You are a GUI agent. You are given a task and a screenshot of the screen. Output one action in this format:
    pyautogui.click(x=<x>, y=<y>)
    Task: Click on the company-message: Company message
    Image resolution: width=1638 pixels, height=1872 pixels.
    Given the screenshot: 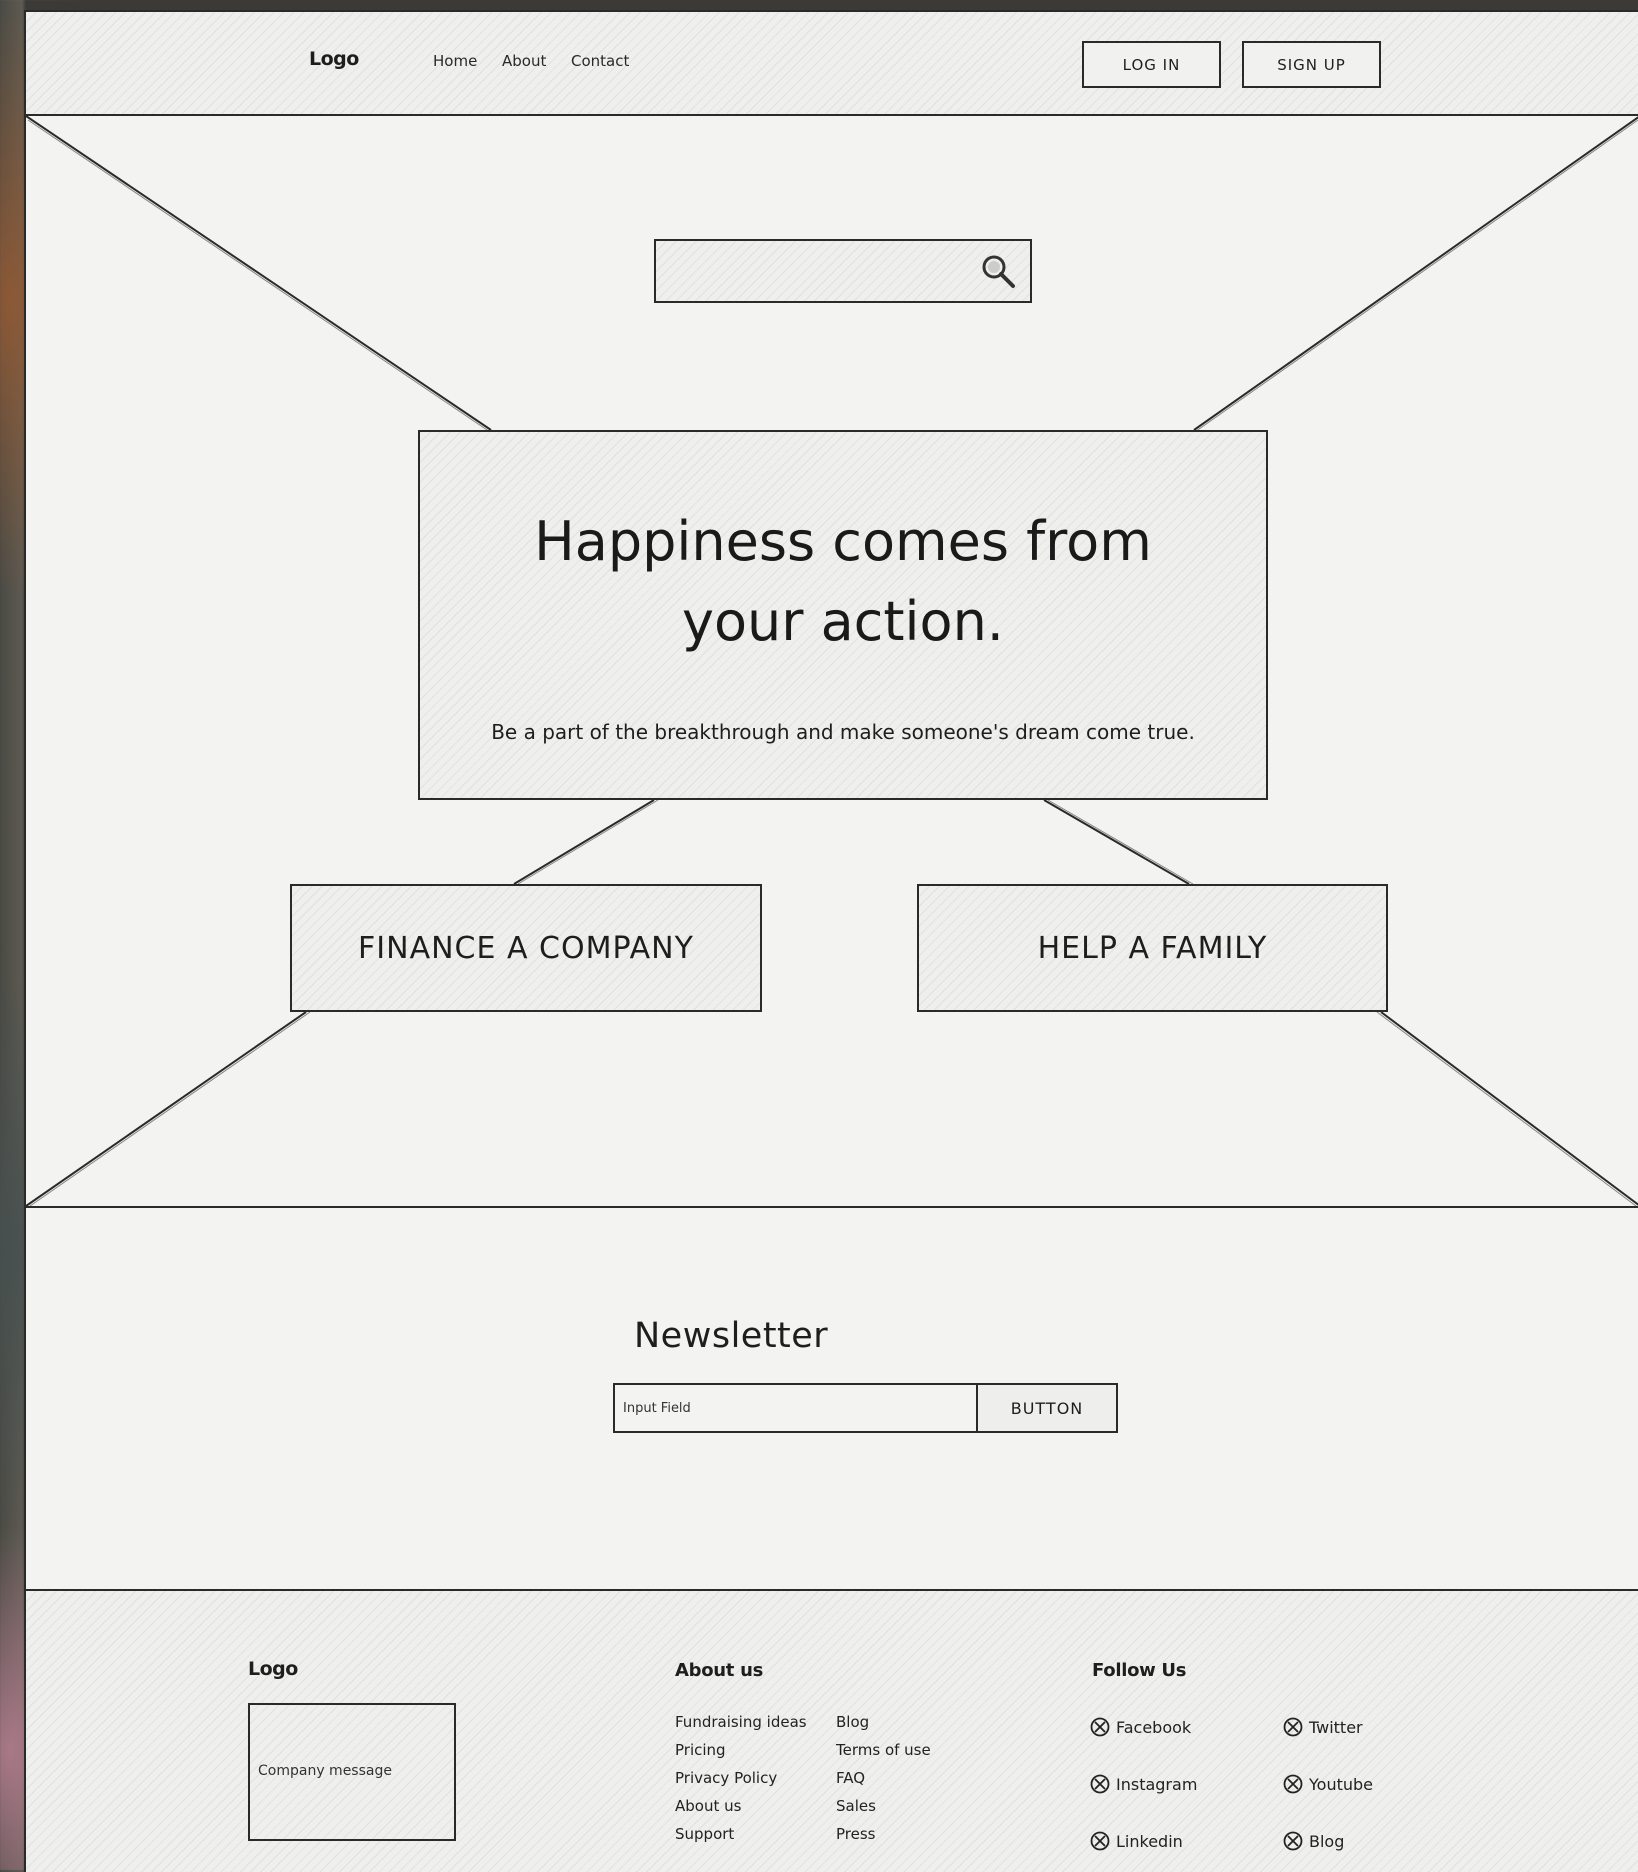 What is the action you would take?
    pyautogui.click(x=325, y=1771)
    